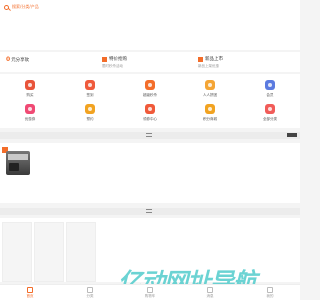  Describe the element at coordinates (18, 163) in the screenshot. I see `product-image` at that location.